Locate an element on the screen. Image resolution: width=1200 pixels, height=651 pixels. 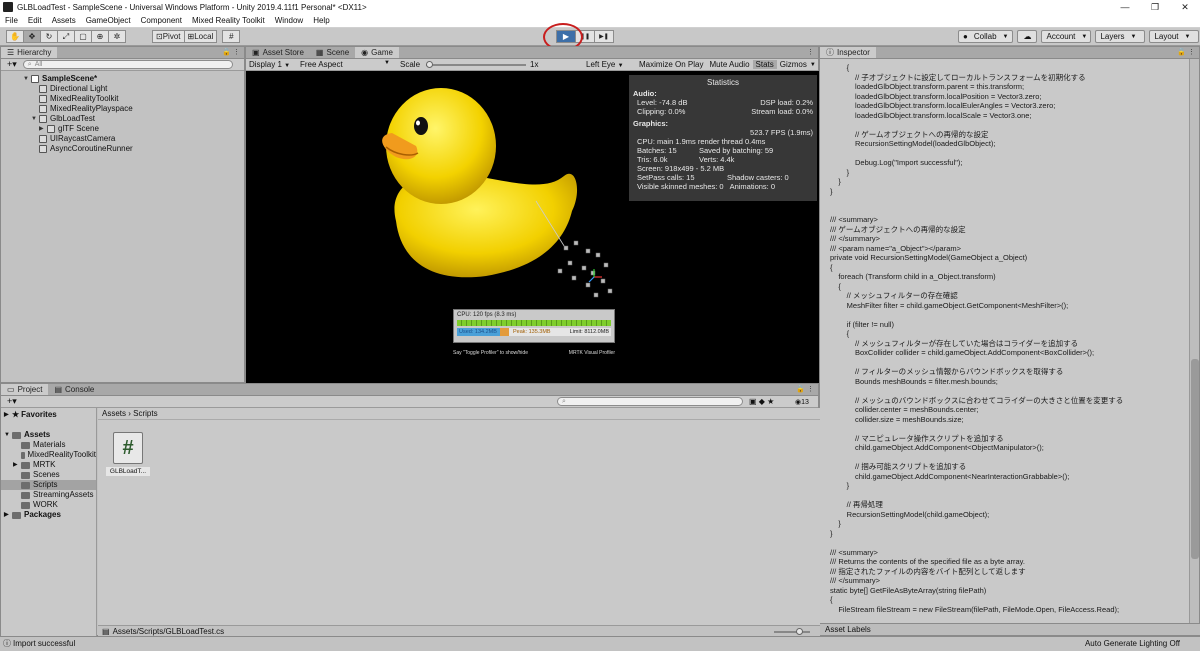
menu-edit: Edit is located at coordinates (35, 21).